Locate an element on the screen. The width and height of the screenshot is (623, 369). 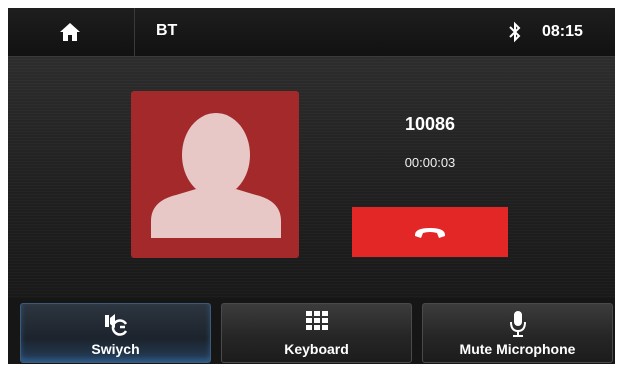
home-button is located at coordinates (71, 32).